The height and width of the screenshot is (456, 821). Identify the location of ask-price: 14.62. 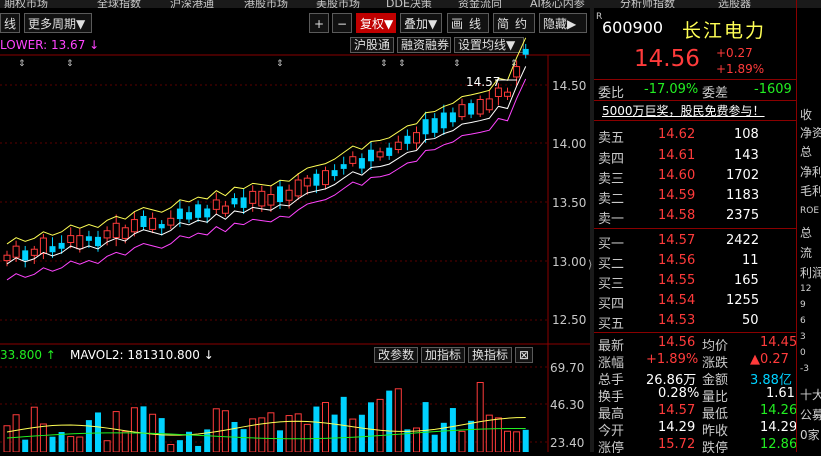
(677, 134).